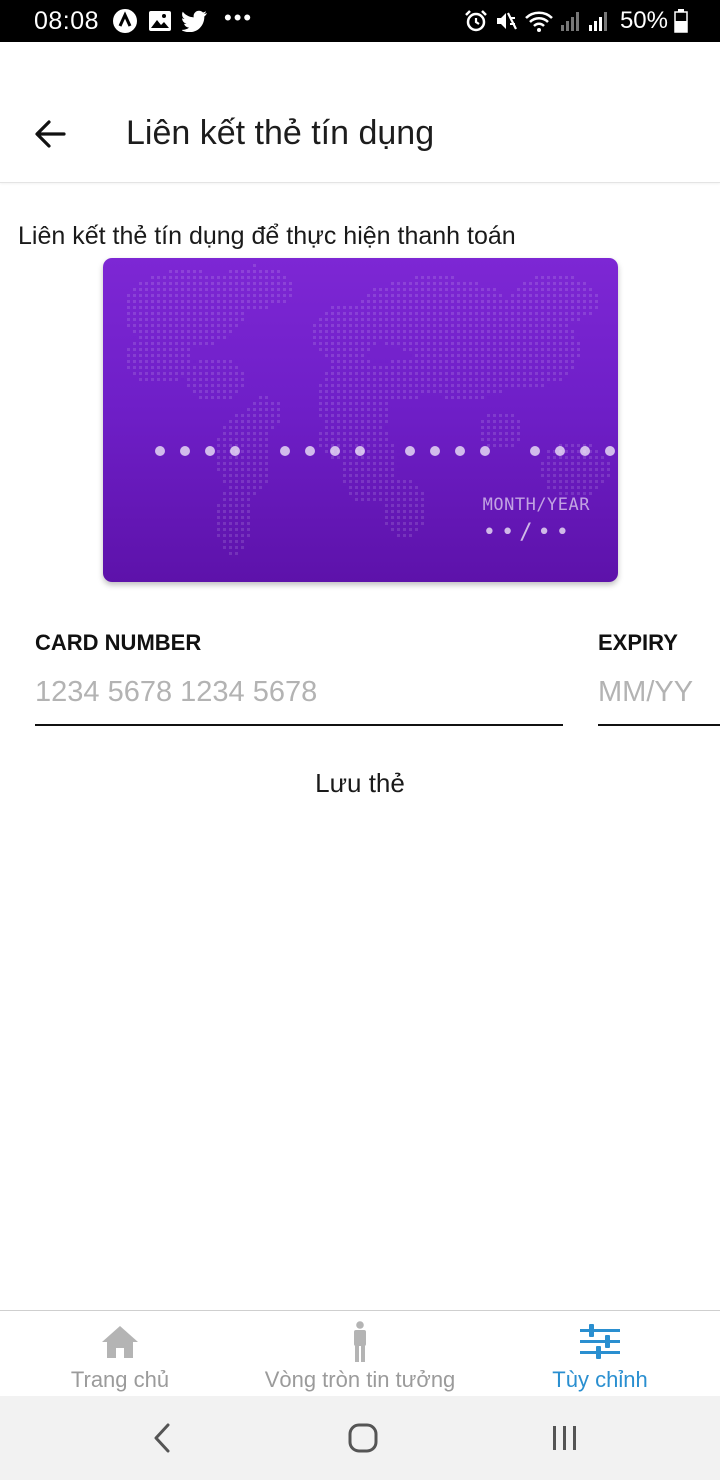  What do you see at coordinates (299, 701) in the screenshot?
I see `card-number-input` at bounding box center [299, 701].